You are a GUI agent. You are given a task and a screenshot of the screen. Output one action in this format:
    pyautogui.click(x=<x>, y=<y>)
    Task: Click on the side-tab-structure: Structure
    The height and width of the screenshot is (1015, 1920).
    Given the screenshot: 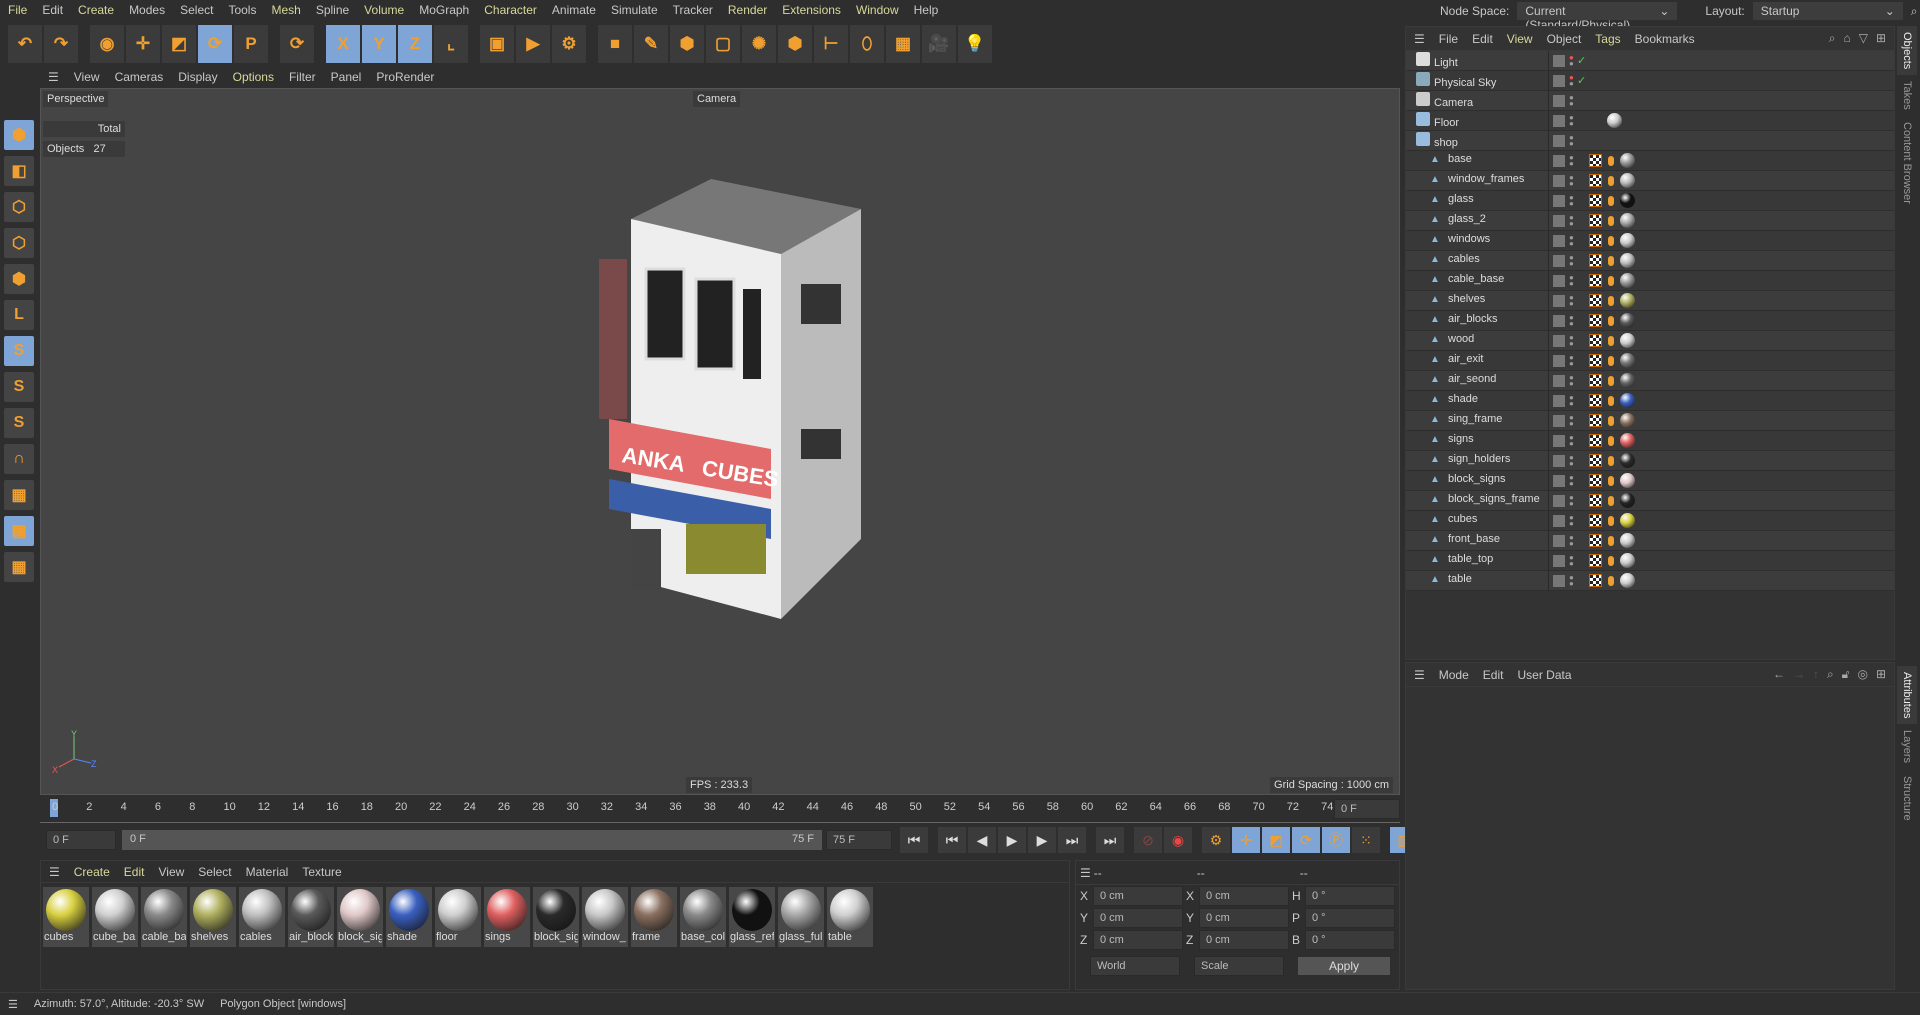 What is the action you would take?
    pyautogui.click(x=1907, y=798)
    